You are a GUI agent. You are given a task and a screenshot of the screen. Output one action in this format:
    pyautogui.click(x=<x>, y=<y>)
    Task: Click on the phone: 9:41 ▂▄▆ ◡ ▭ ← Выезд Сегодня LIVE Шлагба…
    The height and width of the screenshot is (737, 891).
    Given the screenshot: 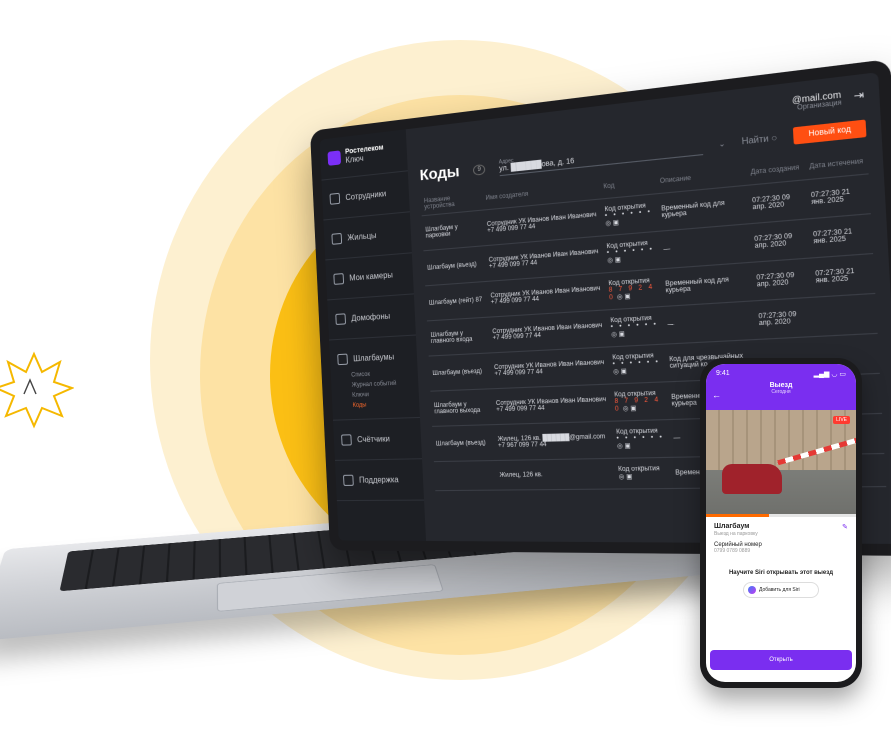 What is the action you would take?
    pyautogui.click(x=781, y=523)
    